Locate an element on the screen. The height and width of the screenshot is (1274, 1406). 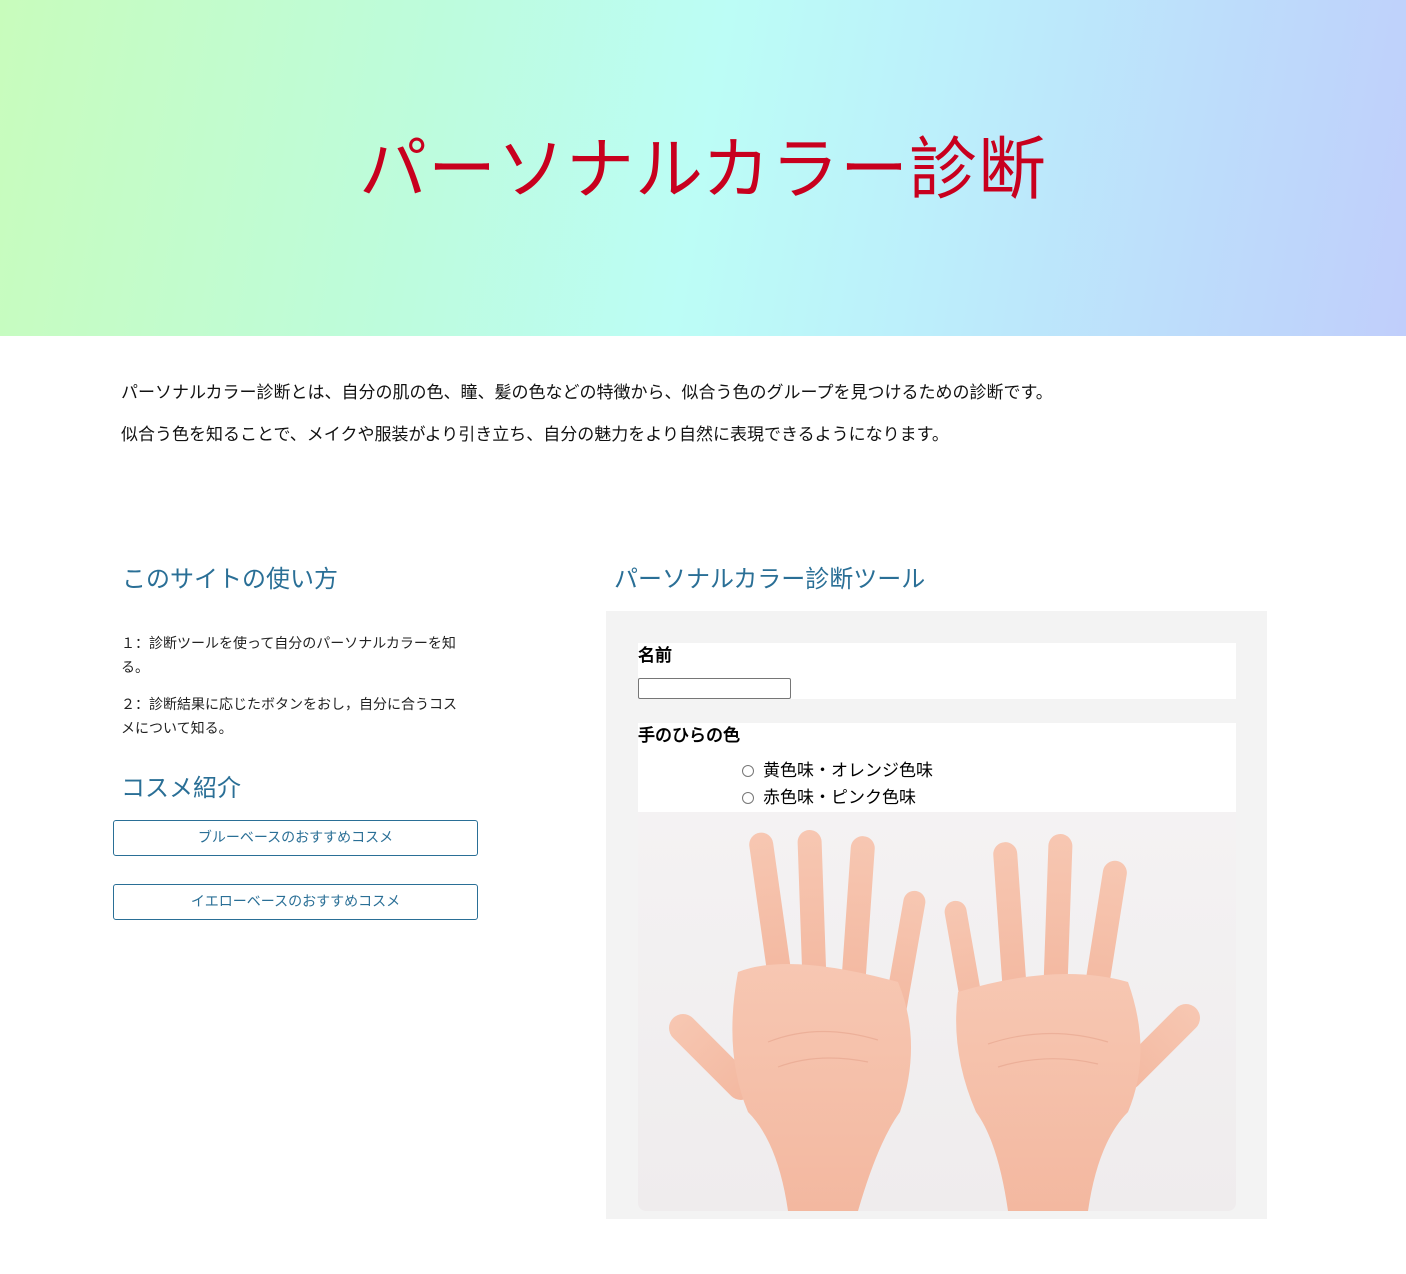
palm-option-red: 赤色味・ピンク色味 is located at coordinates (829, 798).